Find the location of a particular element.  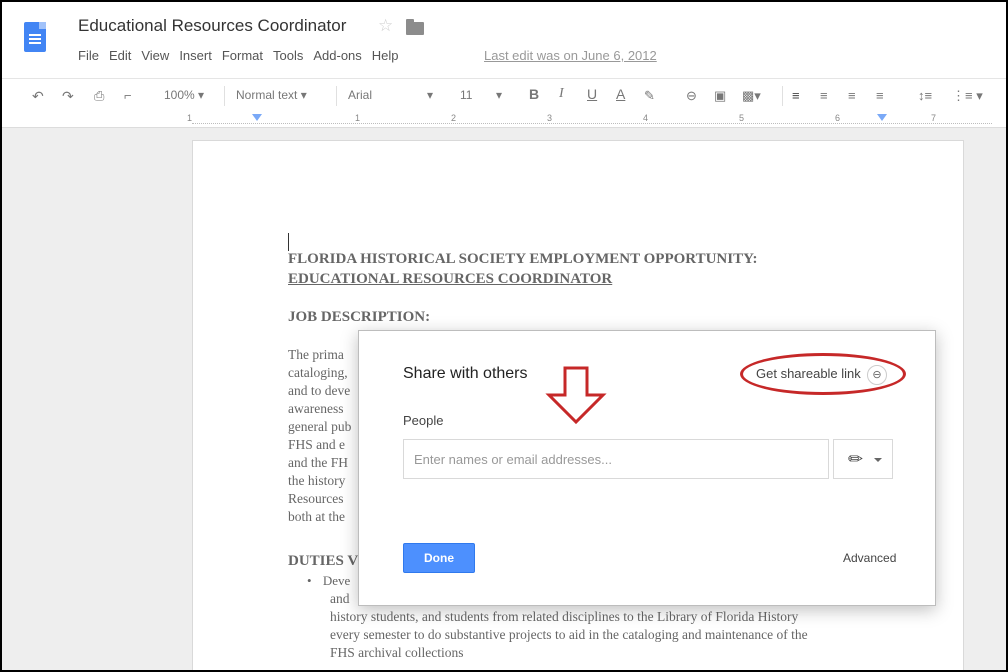

body-line: The prima is located at coordinates (316, 354).